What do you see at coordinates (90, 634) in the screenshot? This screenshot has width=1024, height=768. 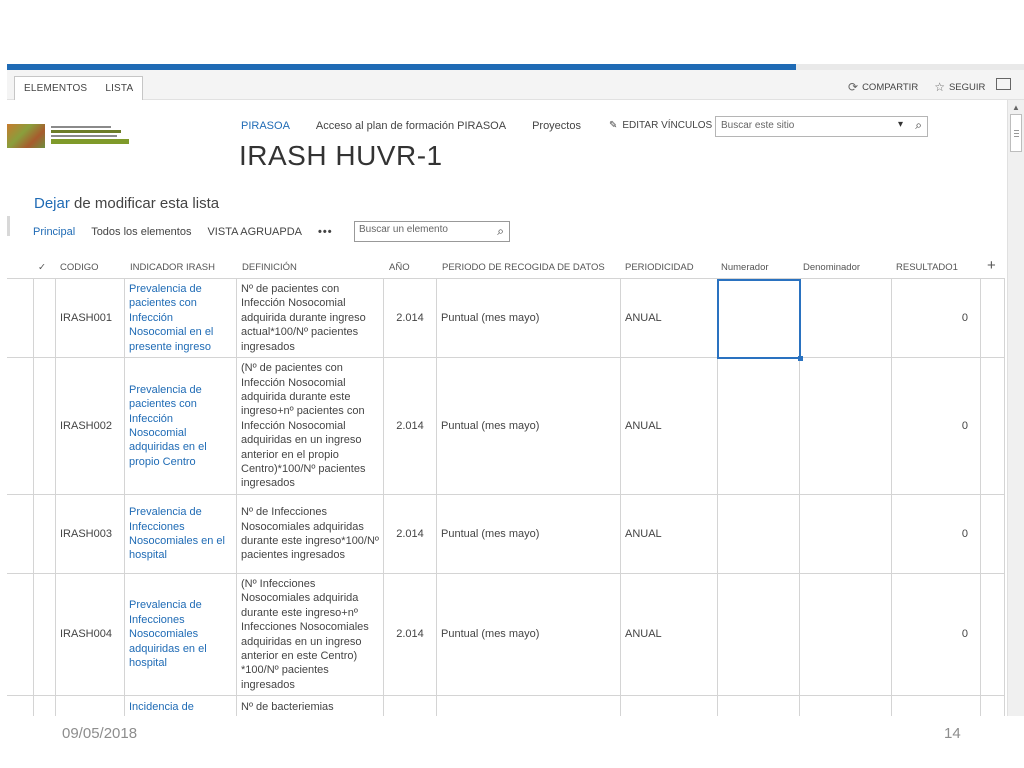 I see `cell-codigo: IRASH004` at bounding box center [90, 634].